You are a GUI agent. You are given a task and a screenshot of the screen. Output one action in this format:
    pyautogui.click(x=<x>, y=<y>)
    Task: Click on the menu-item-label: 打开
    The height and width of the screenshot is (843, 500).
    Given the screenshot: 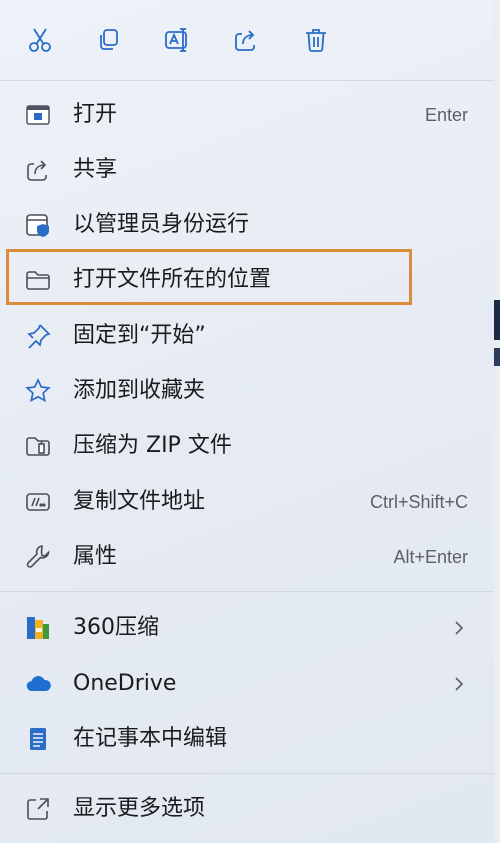 What is the action you would take?
    pyautogui.click(x=95, y=114)
    